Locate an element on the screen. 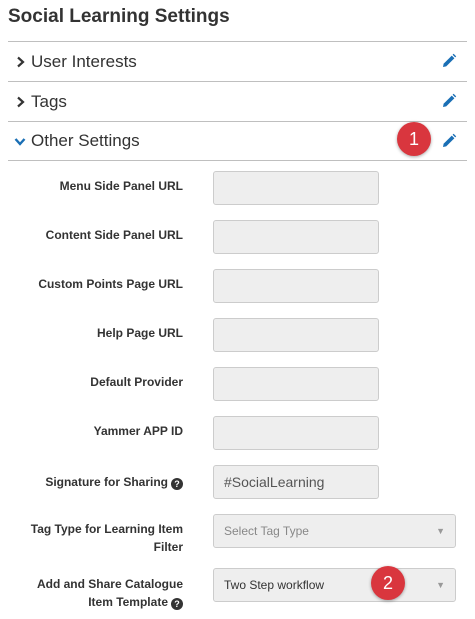 The image size is (475, 619). section-label: Other Settings is located at coordinates (85, 140).